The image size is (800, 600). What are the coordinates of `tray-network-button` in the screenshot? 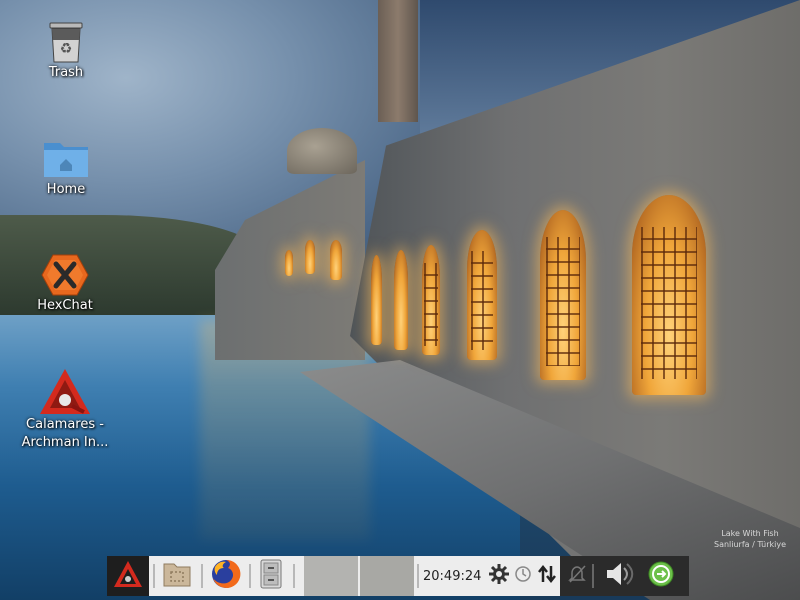 It's located at (547, 576).